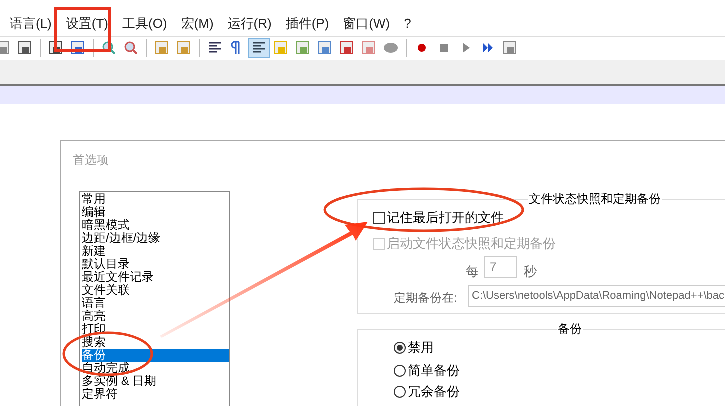 The height and width of the screenshot is (406, 725). I want to click on category-item: 边距/边框/边缘, so click(155, 238).